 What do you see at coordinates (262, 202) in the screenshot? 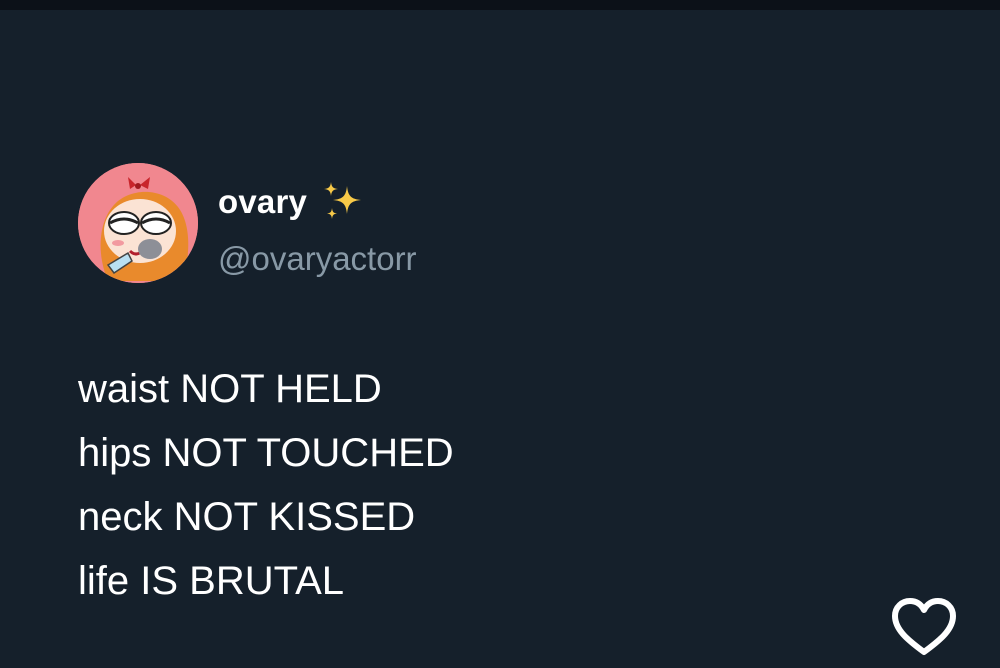
I see `display-name: ovary` at bounding box center [262, 202].